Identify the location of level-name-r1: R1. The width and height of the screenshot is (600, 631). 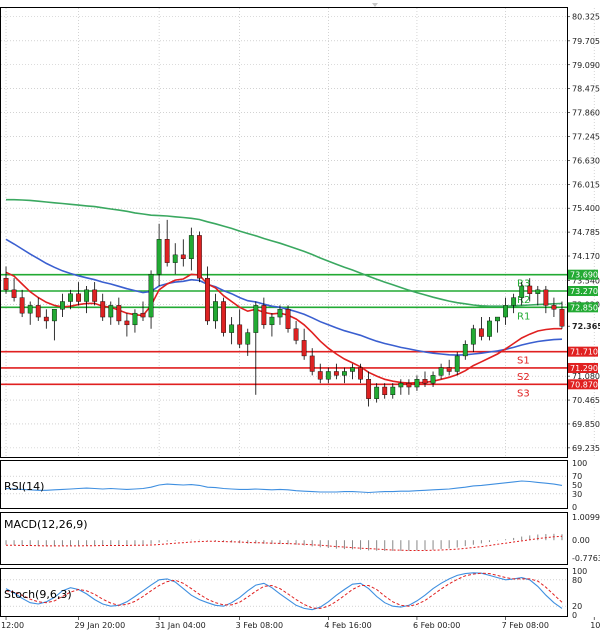
(523, 316).